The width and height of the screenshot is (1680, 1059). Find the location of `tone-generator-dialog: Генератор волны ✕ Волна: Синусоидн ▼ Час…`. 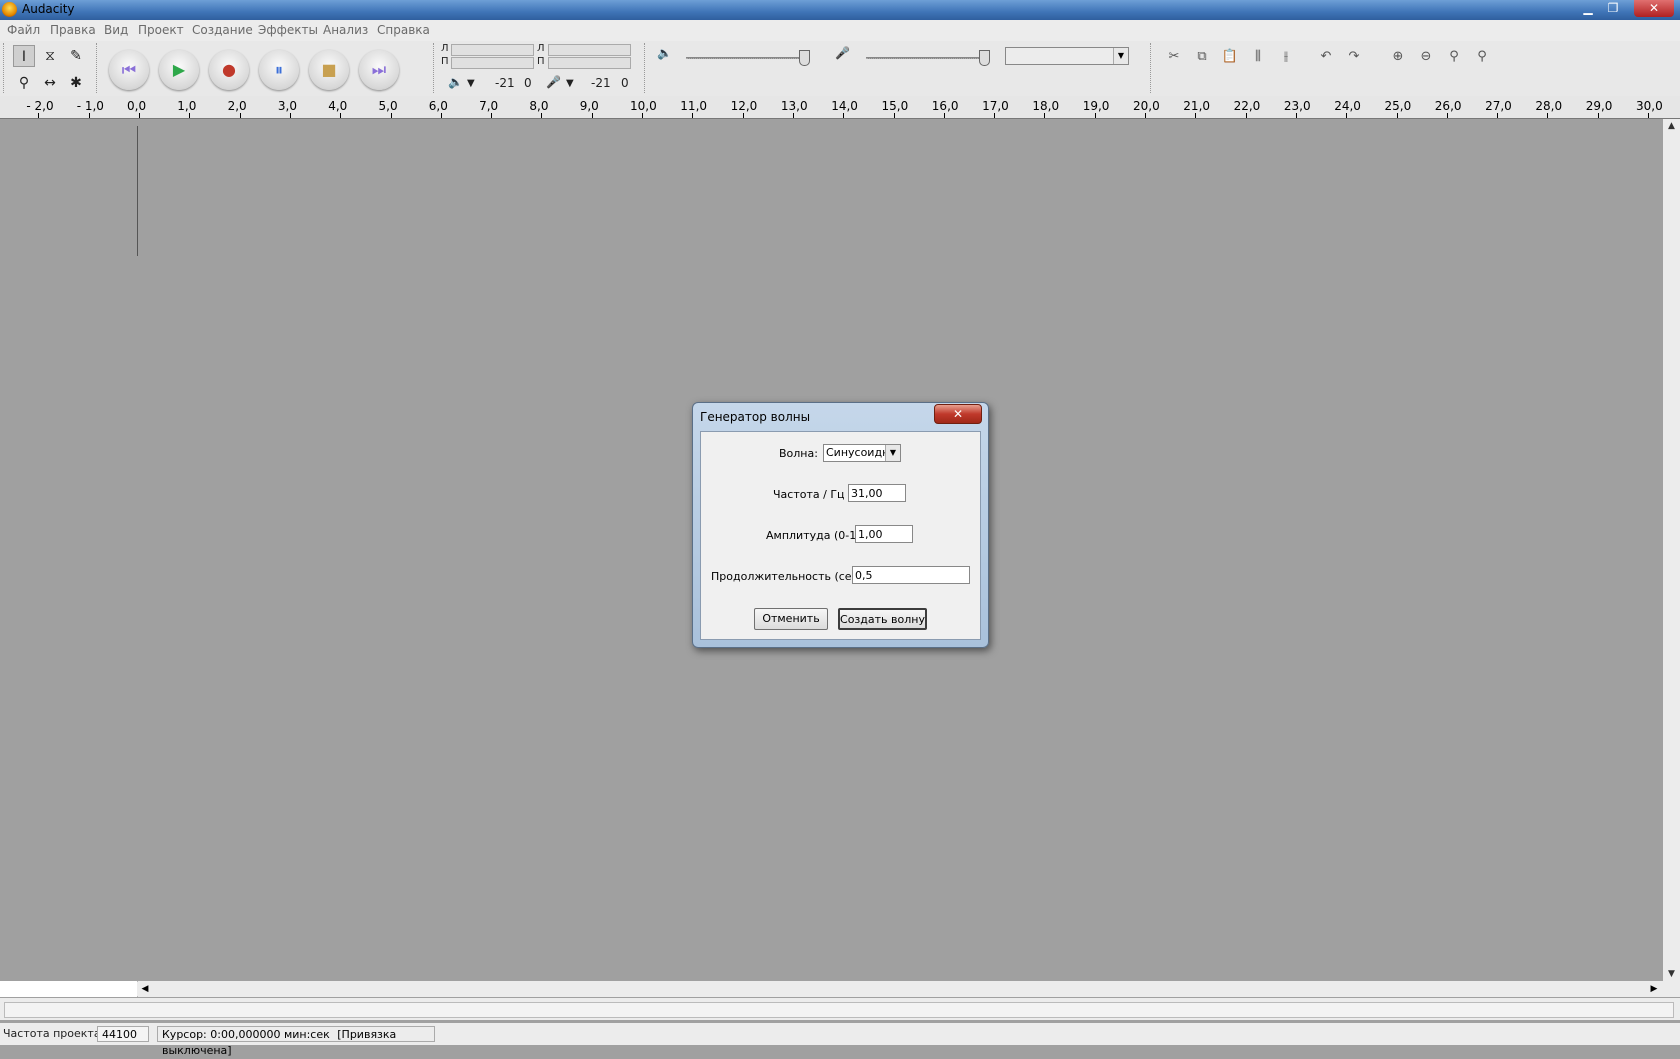

tone-generator-dialog: Генератор волны ✕ Волна: Синусоидн ▼ Час… is located at coordinates (840, 525).